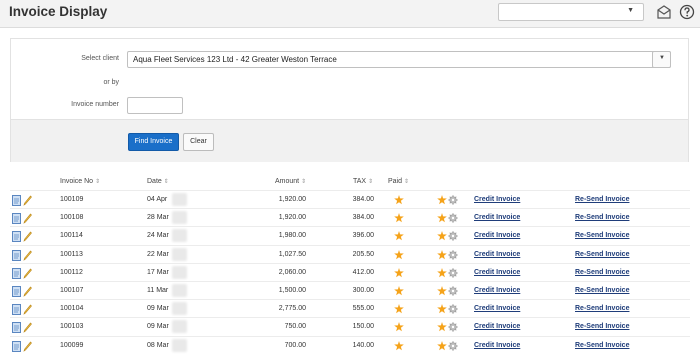 The height and width of the screenshot is (360, 700). I want to click on invoice-number-label: Invoice number, so click(95, 104).